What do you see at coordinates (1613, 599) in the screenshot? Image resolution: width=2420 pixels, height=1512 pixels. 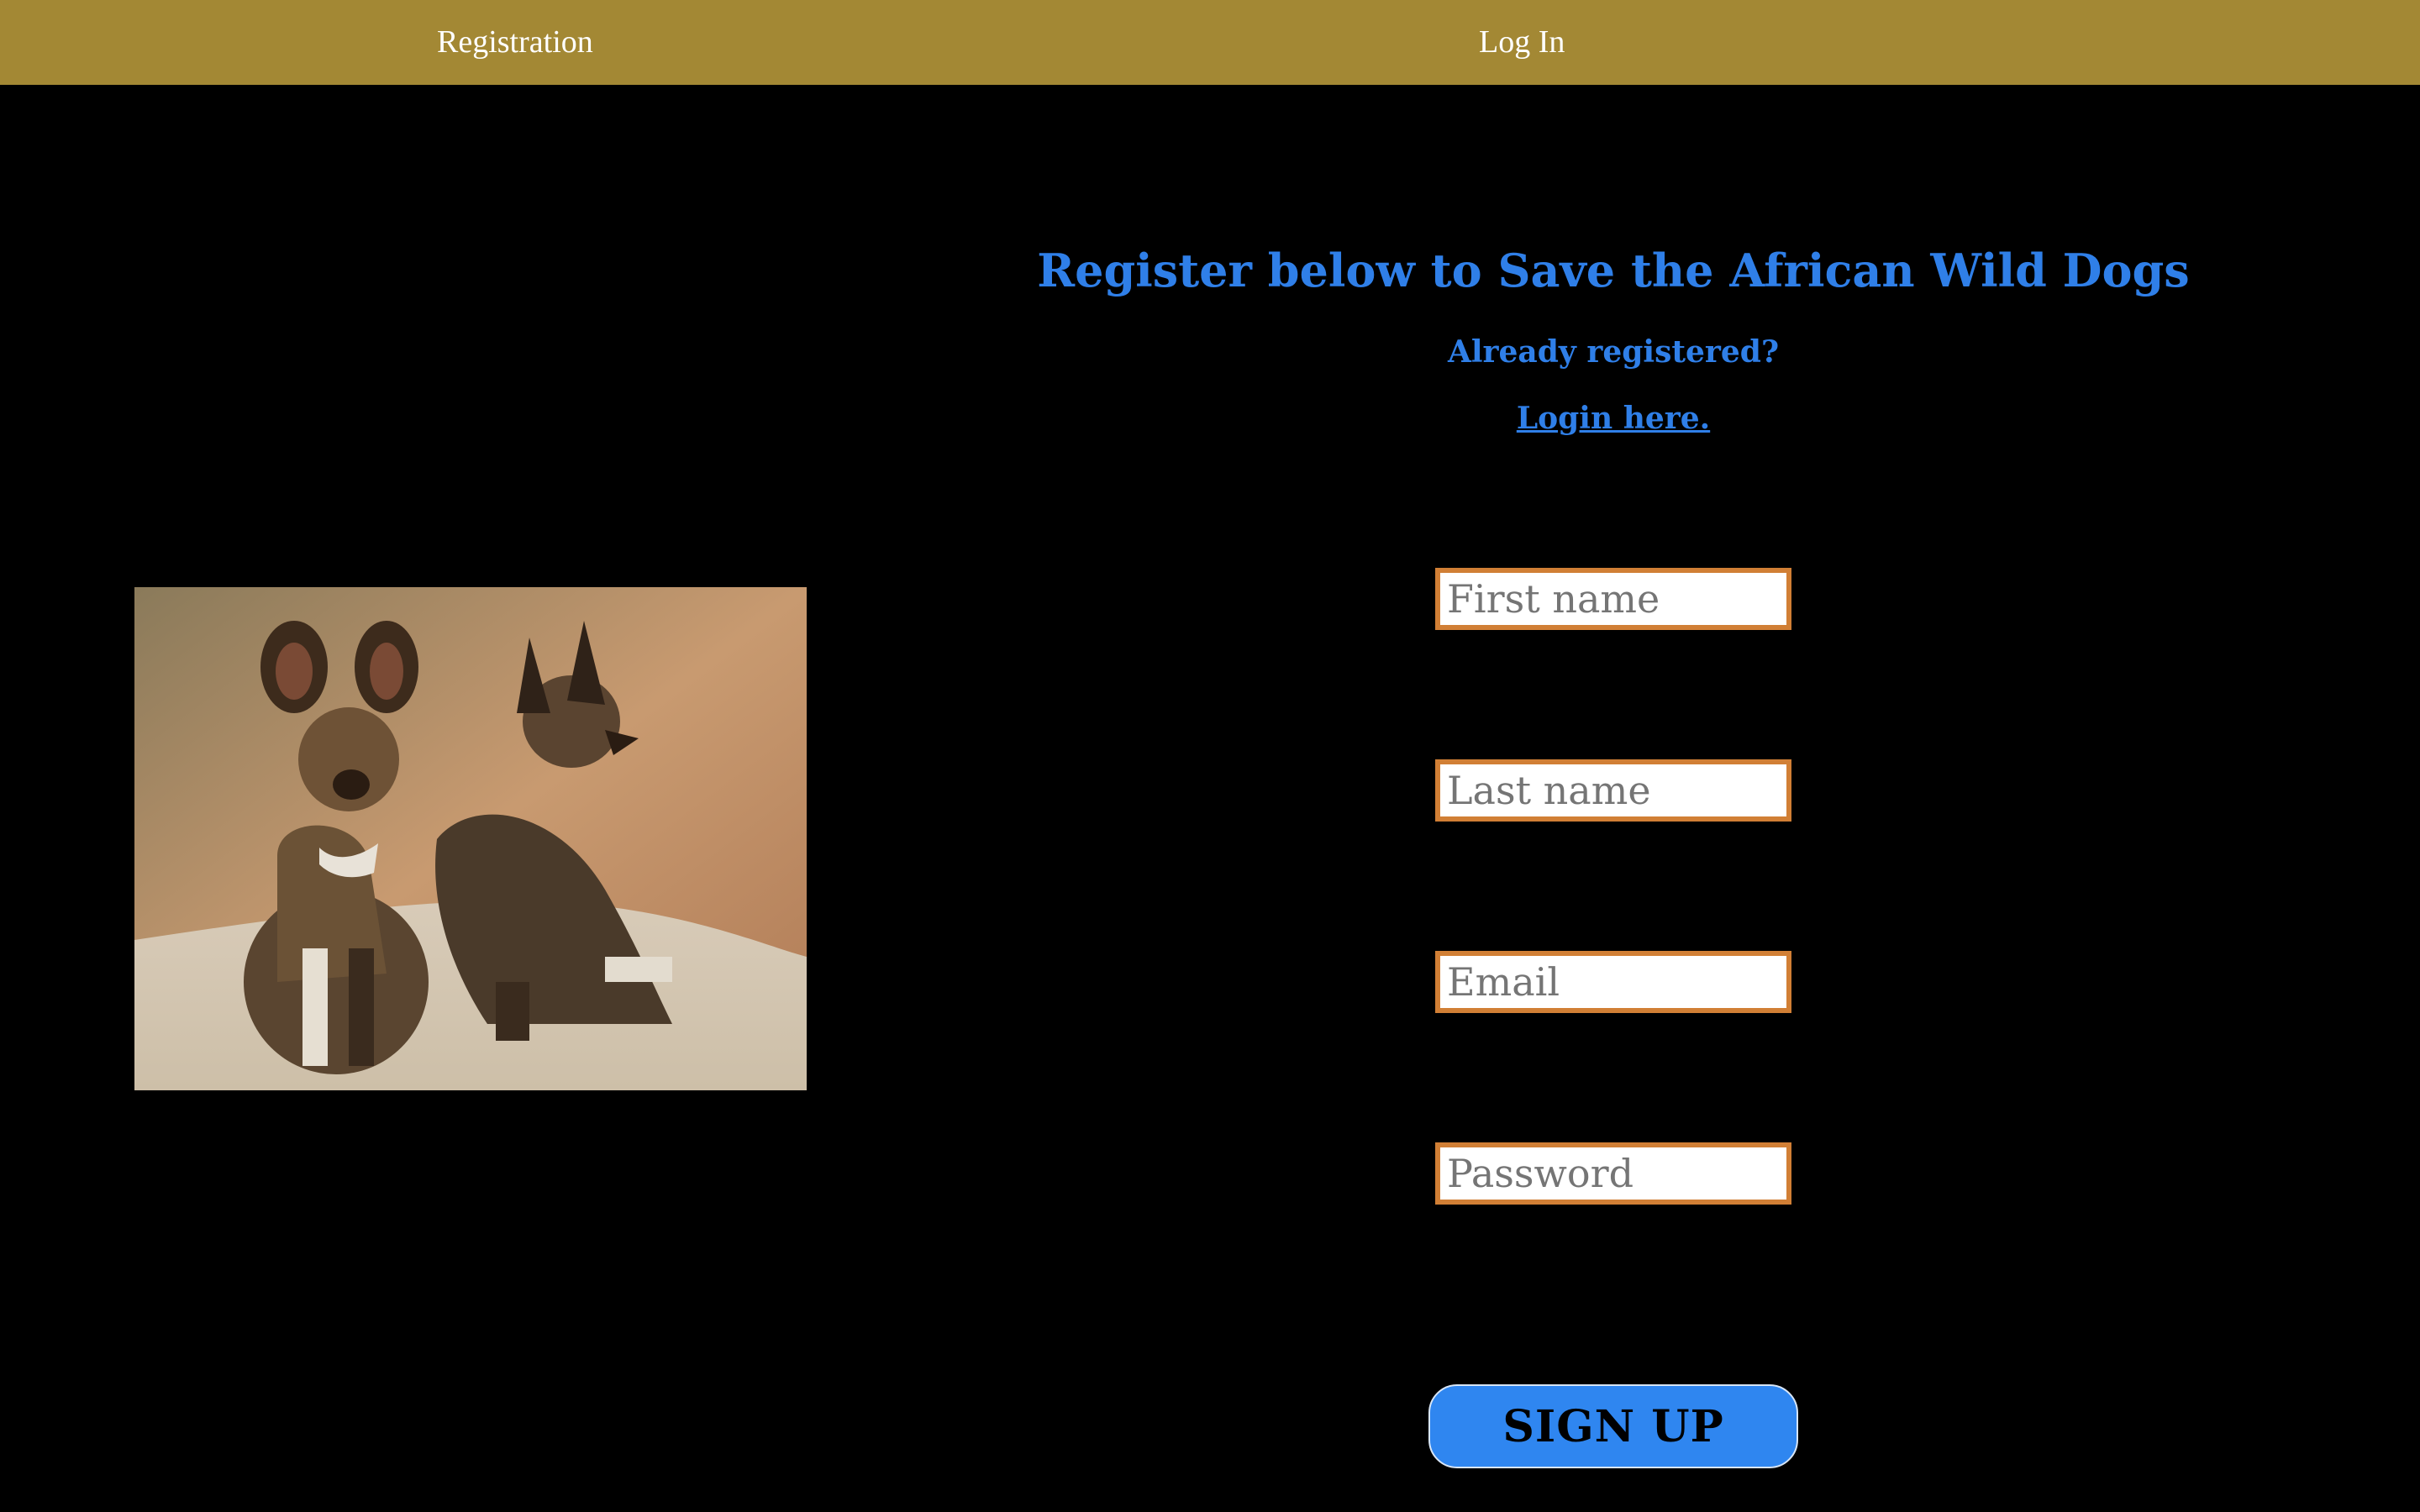 I see `first-name-input` at bounding box center [1613, 599].